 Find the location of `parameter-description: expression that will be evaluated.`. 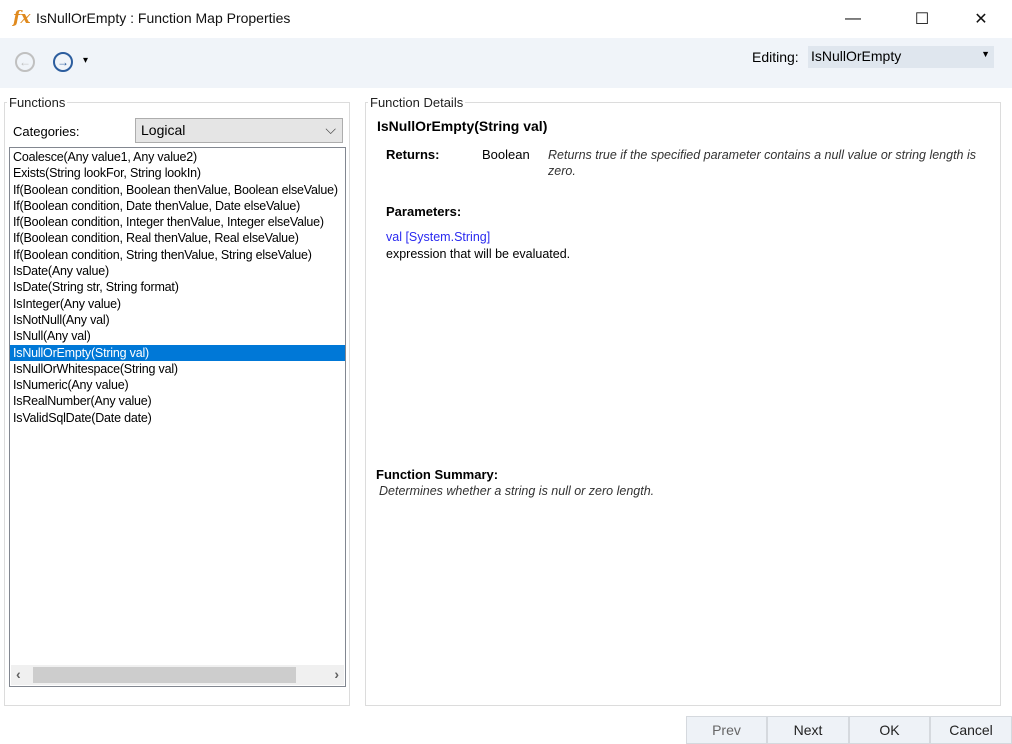

parameter-description: expression that will be evaluated. is located at coordinates (478, 254).